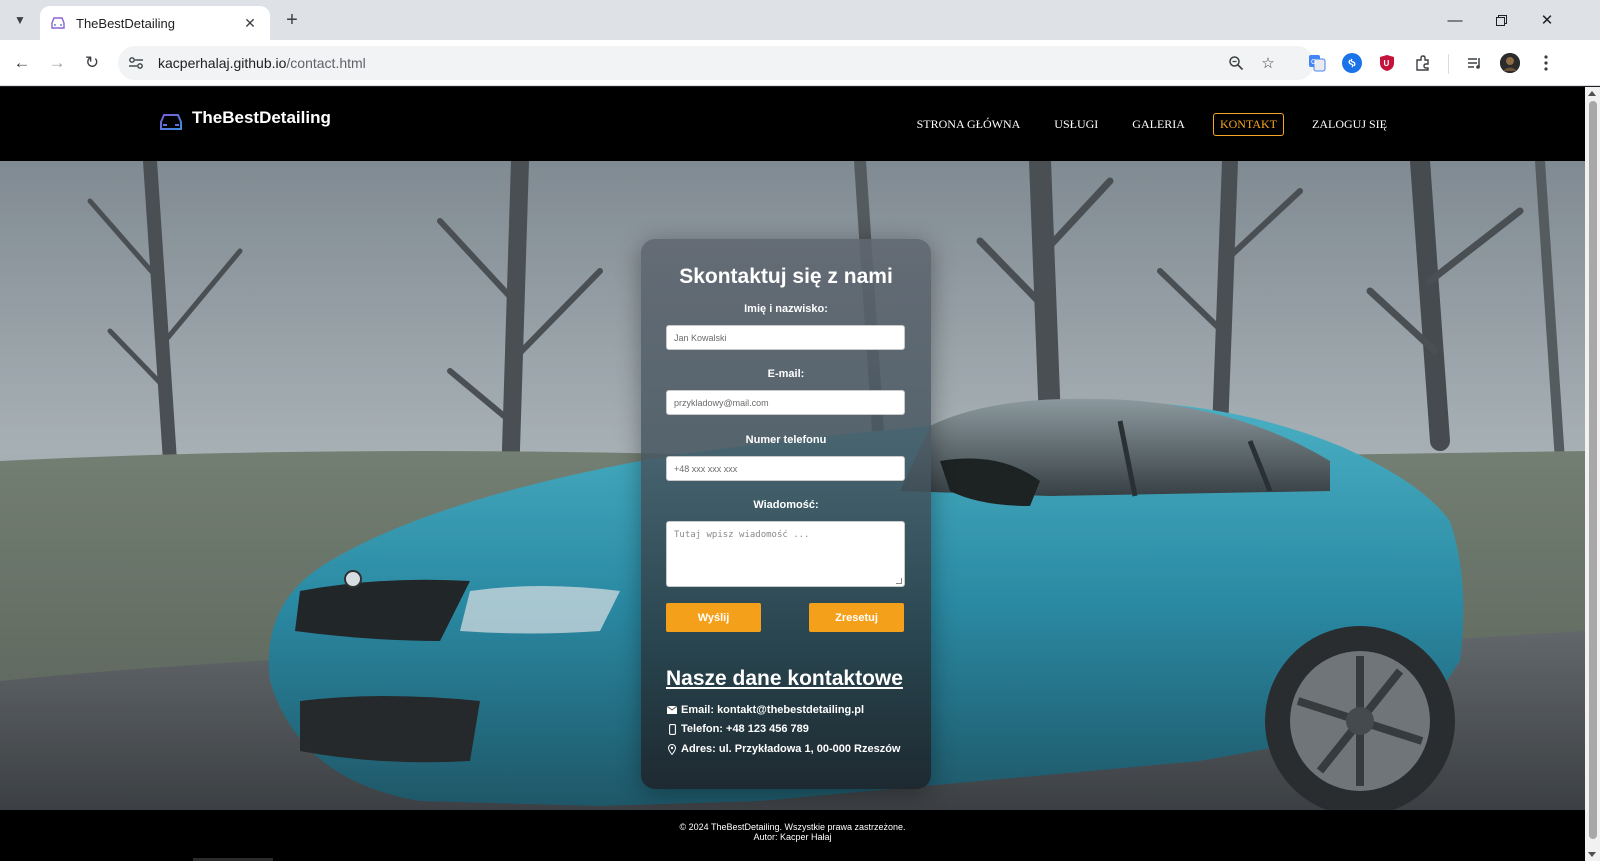  I want to click on chevron-down-icon: ▼, so click(20, 20).